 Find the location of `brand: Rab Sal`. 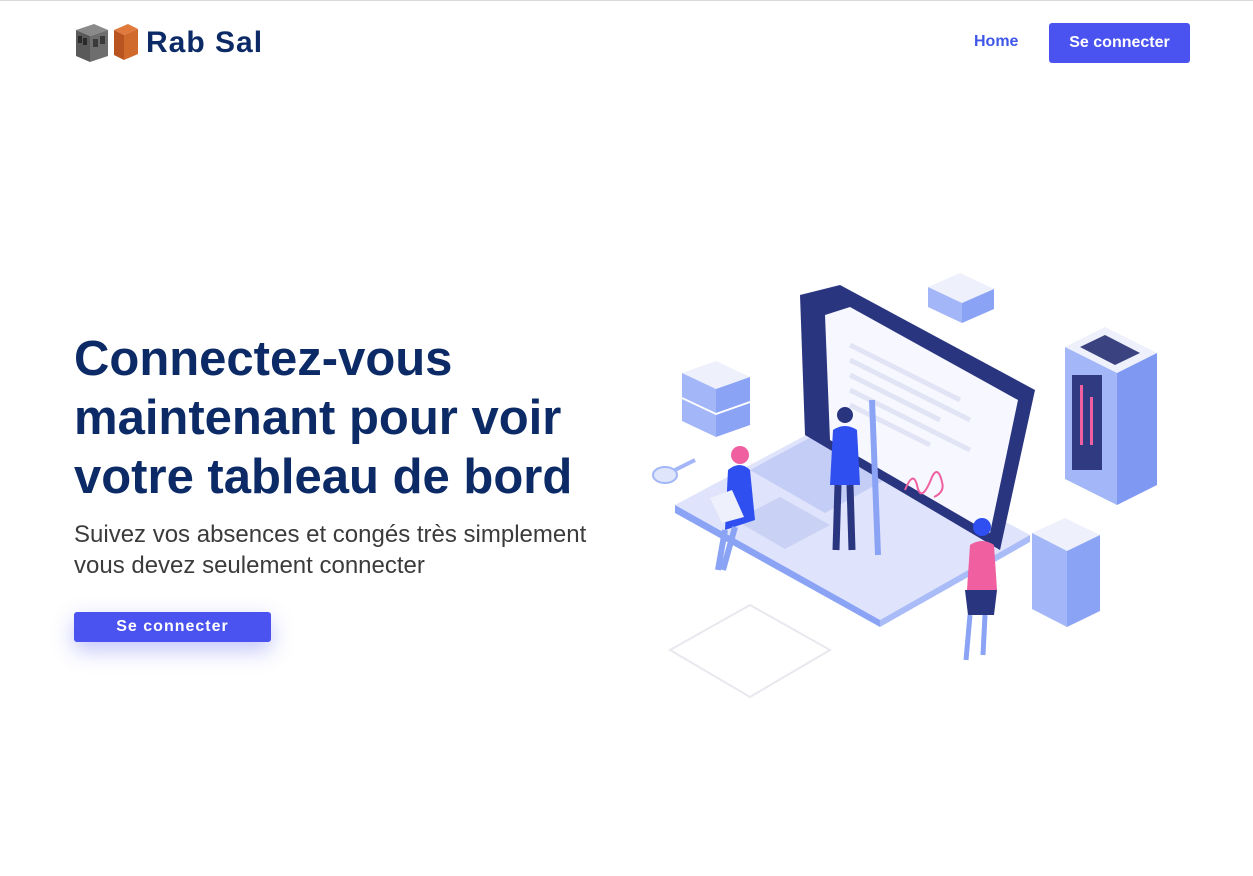

brand: Rab Sal is located at coordinates (168, 43).